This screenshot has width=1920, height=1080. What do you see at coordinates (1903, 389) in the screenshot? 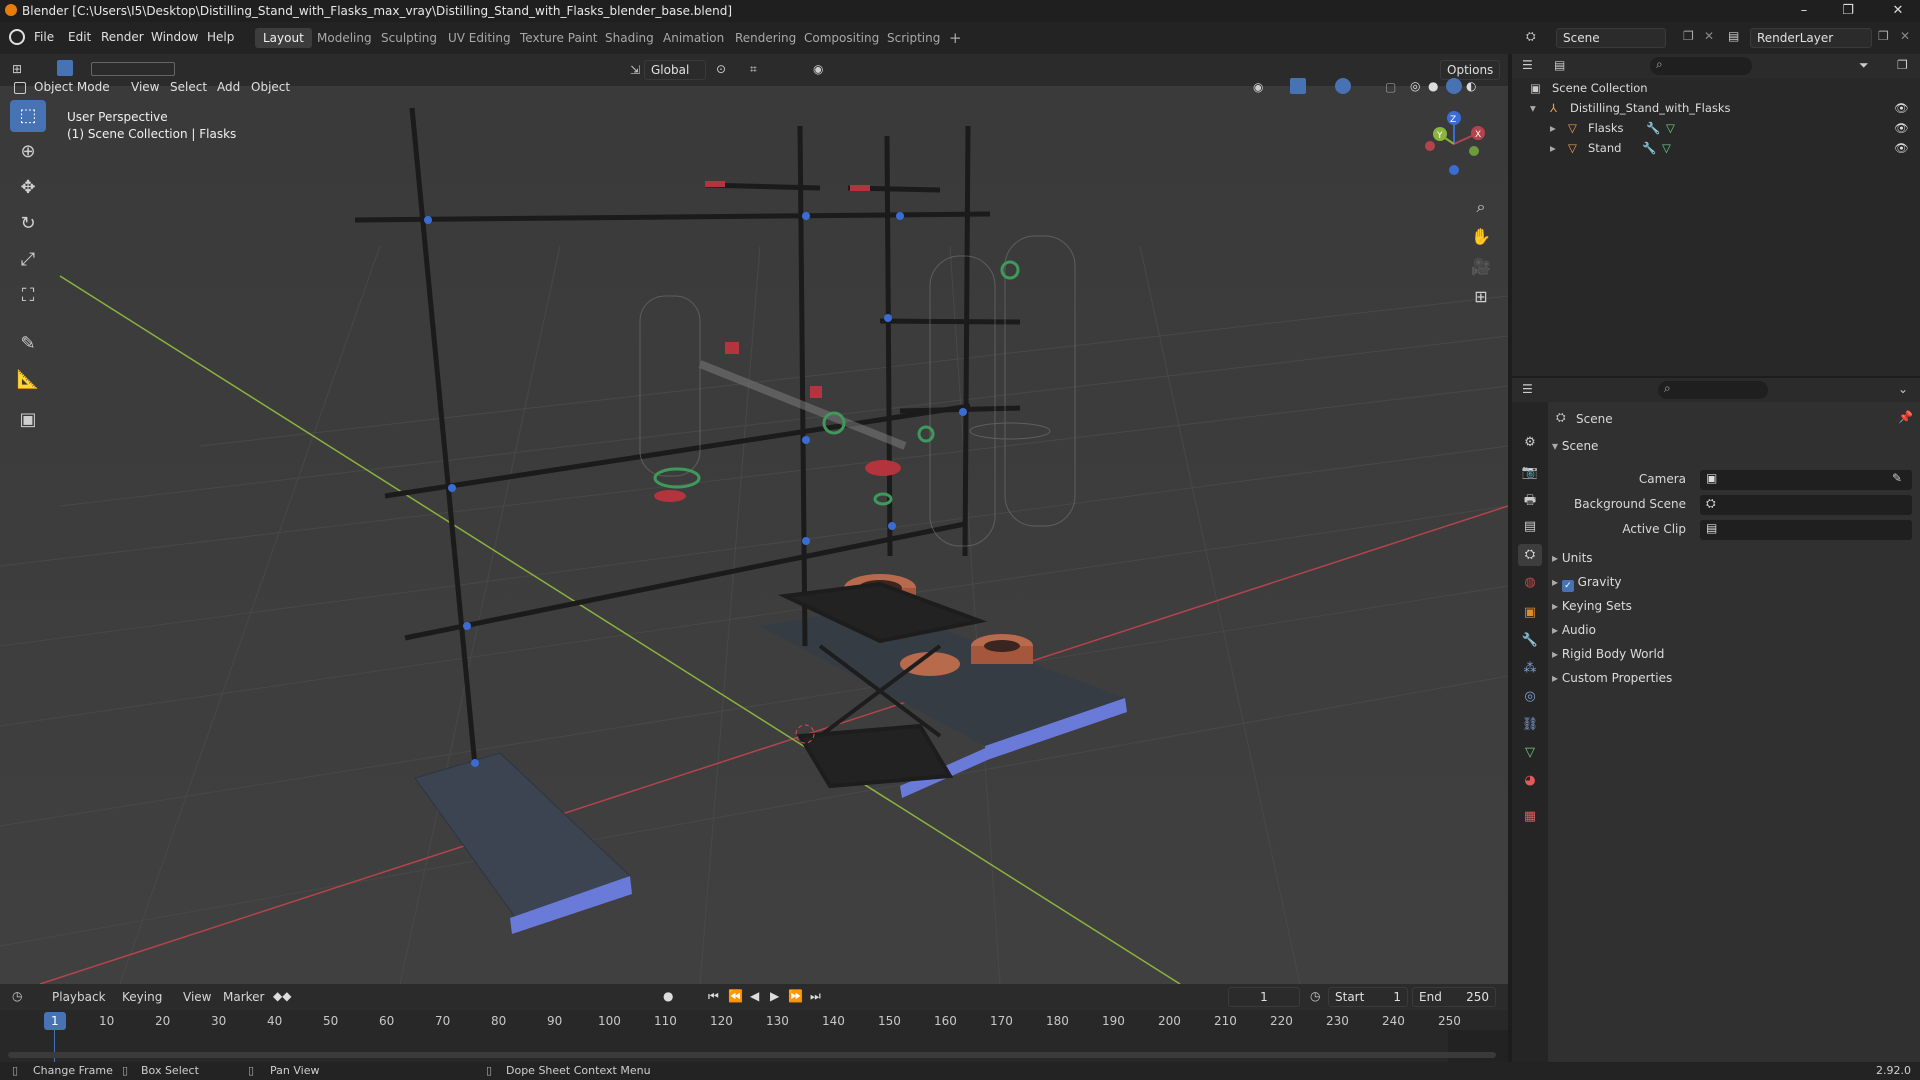
I see `options-chevron-icon: ⌄` at bounding box center [1903, 389].